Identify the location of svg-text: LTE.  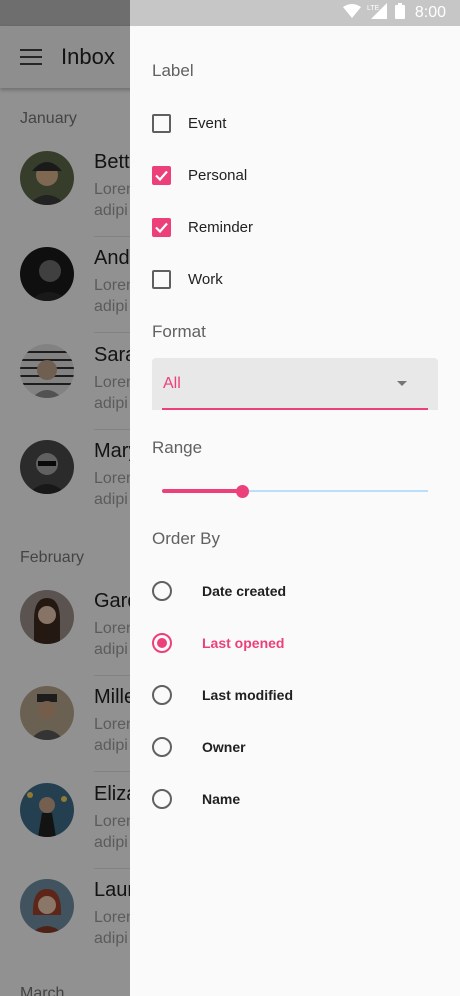
(373, 8).